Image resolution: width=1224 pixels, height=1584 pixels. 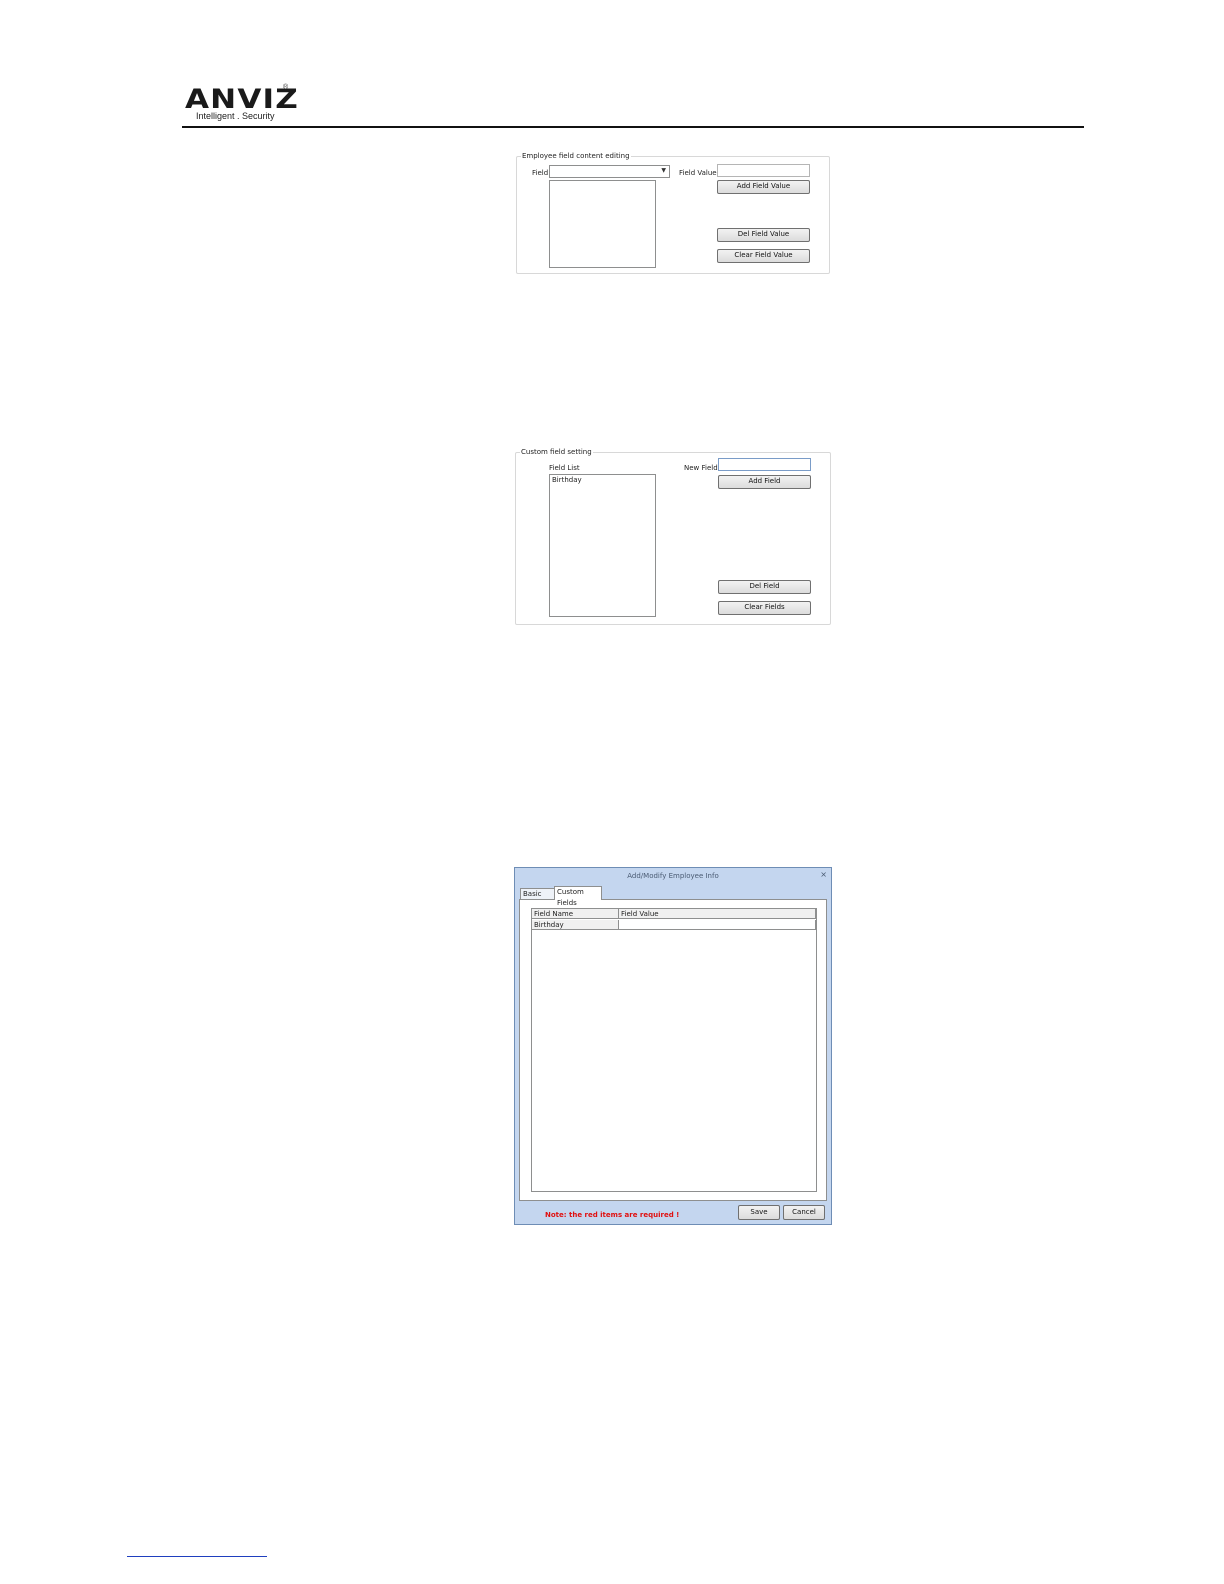 What do you see at coordinates (764, 587) in the screenshot?
I see `del-field-button: Del Field` at bounding box center [764, 587].